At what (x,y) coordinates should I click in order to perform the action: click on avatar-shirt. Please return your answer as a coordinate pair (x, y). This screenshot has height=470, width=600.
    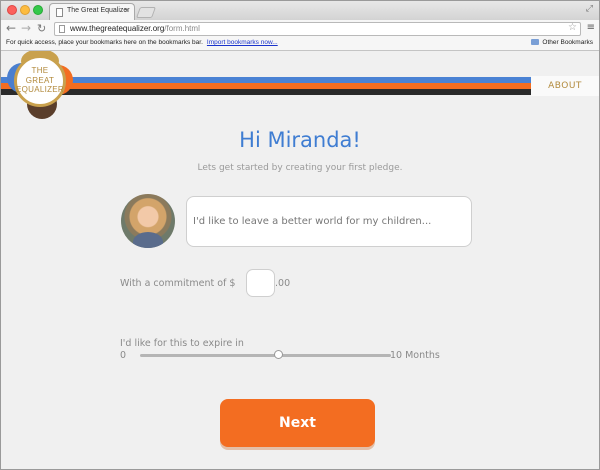
    Looking at the image, I should click on (148, 240).